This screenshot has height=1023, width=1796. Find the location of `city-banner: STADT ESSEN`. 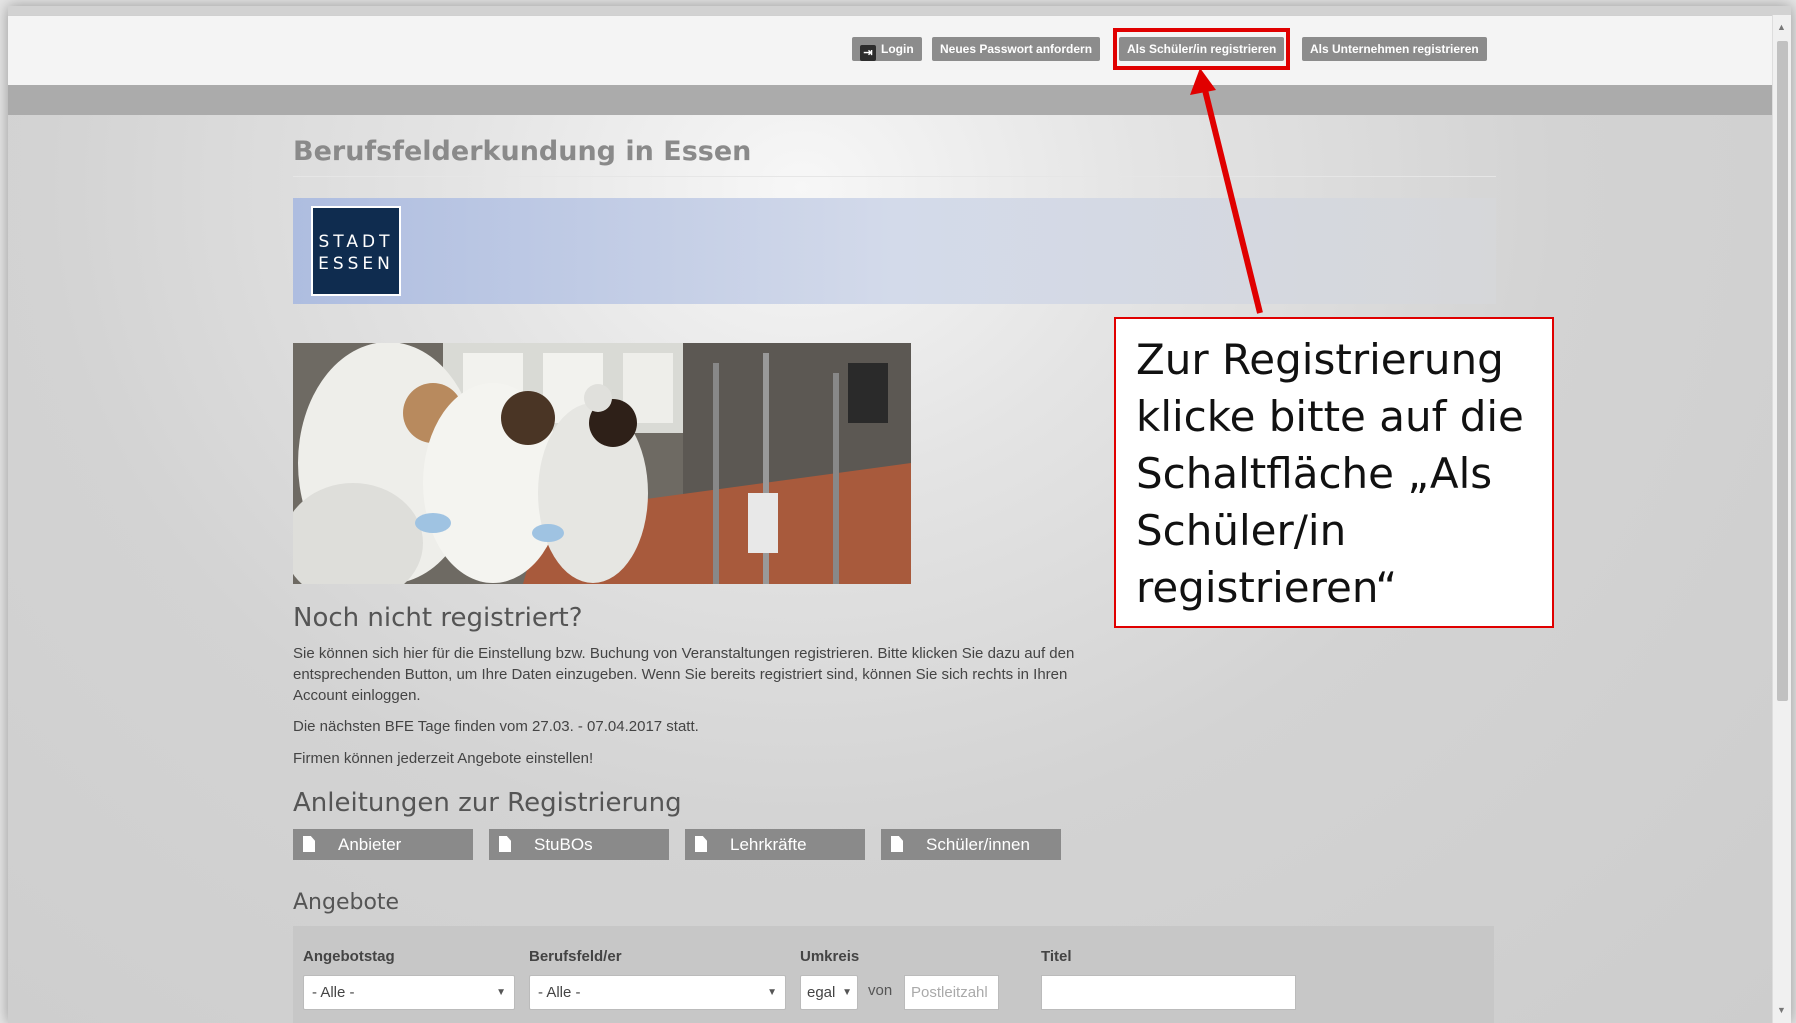

city-banner: STADT ESSEN is located at coordinates (894, 251).